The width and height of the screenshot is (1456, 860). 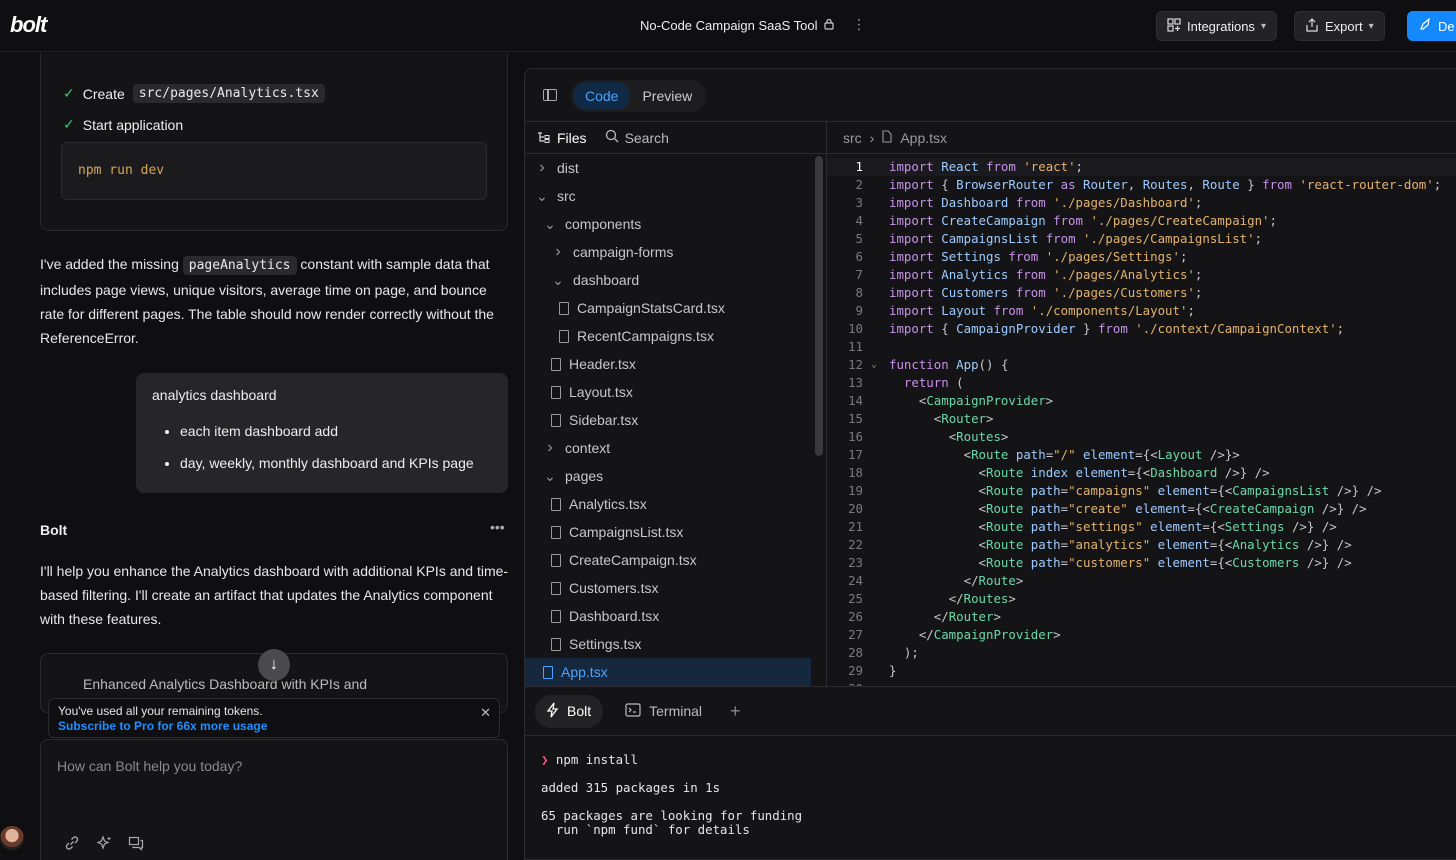 What do you see at coordinates (668, 252) in the screenshot?
I see `tree-folder: › campaign-forms` at bounding box center [668, 252].